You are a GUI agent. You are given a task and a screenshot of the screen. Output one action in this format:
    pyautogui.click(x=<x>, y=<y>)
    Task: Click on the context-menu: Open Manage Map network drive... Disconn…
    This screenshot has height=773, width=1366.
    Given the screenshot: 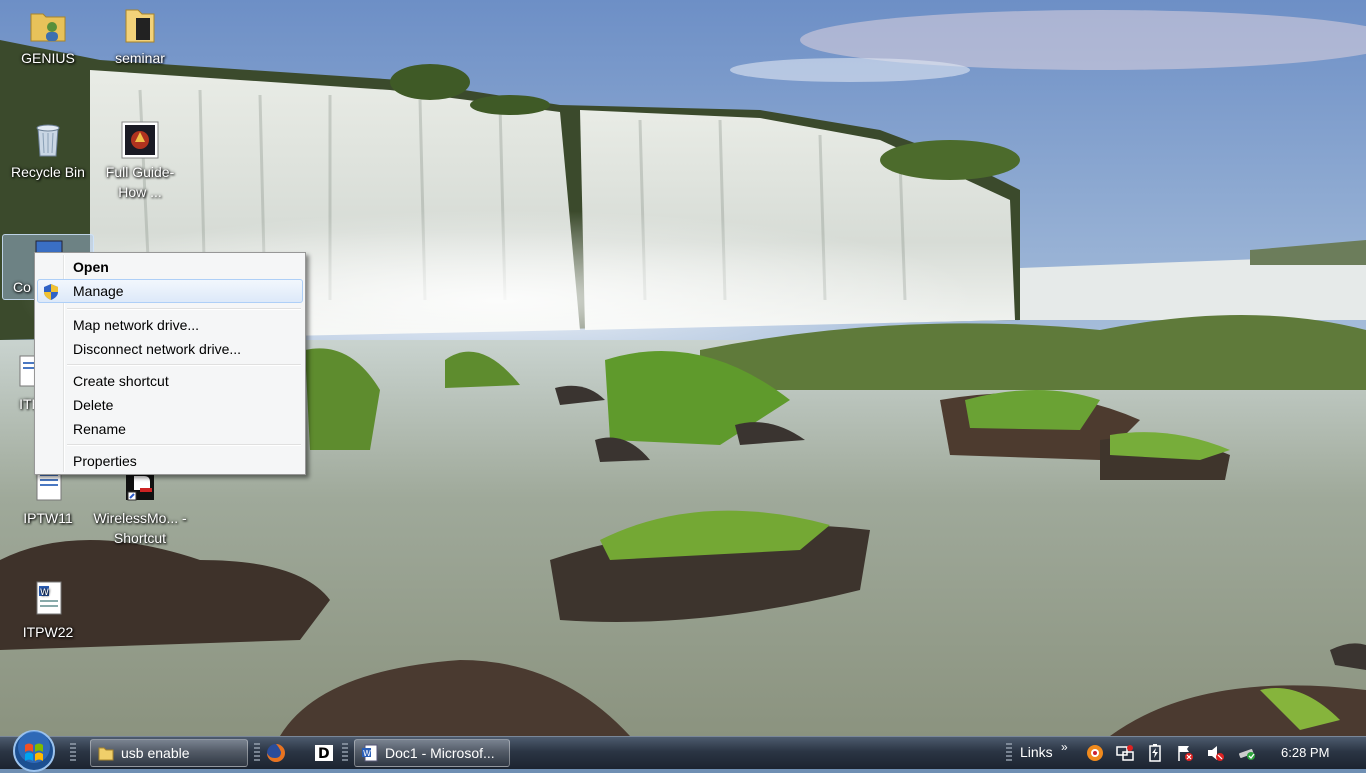 What is the action you would take?
    pyautogui.click(x=170, y=363)
    